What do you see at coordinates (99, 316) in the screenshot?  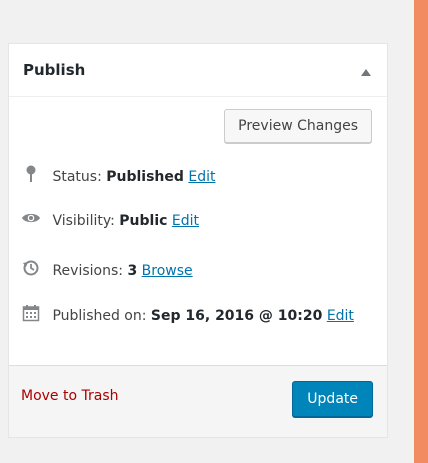 I see `published-on-label: Published on:` at bounding box center [99, 316].